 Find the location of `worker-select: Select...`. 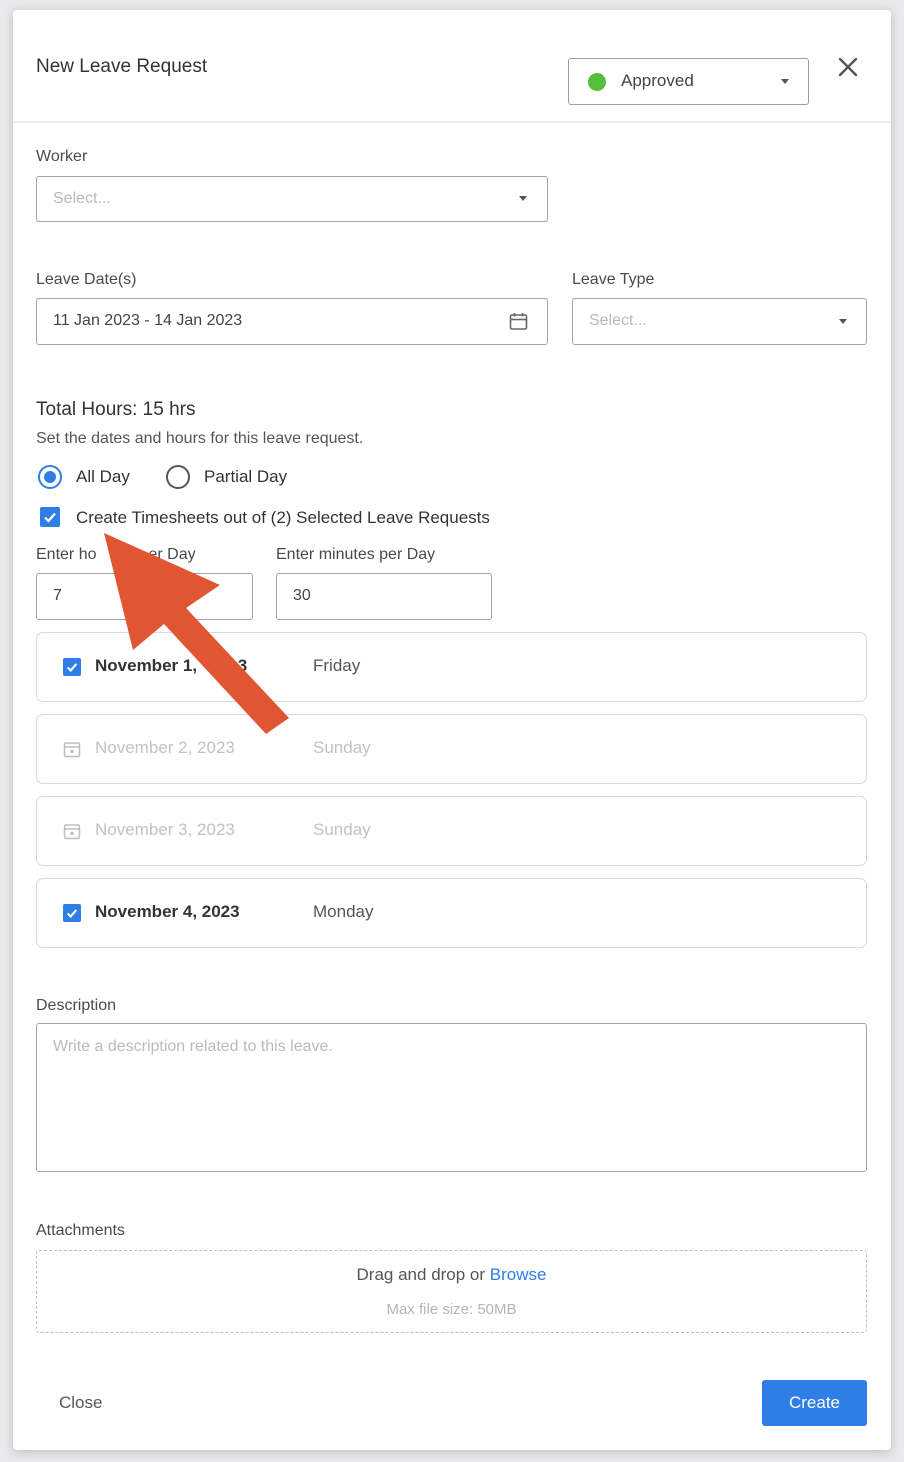

worker-select: Select... is located at coordinates (292, 199).